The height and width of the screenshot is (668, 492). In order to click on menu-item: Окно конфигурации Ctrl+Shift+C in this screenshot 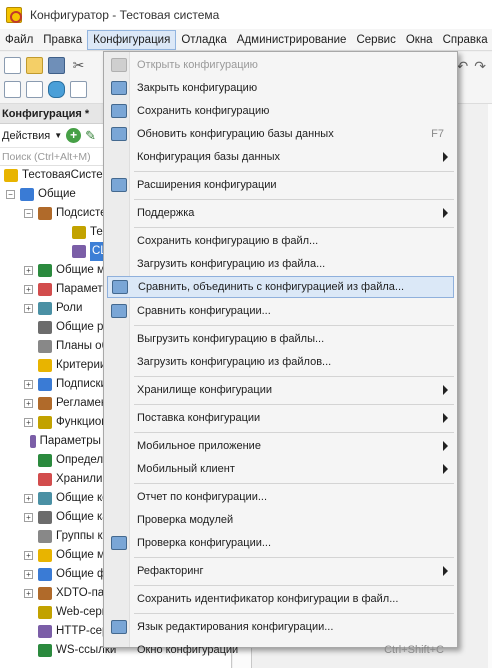, I will do `click(280, 650)`.